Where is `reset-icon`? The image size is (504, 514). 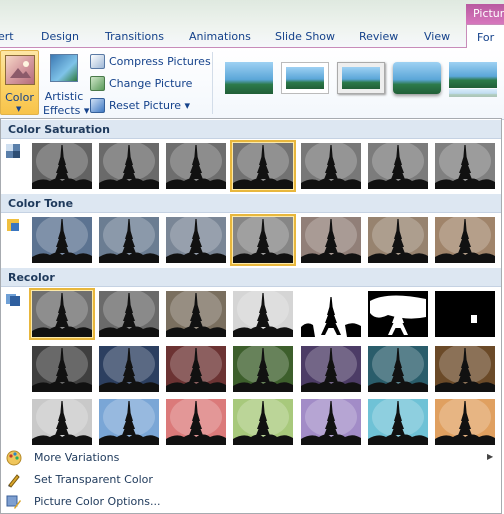 reset-icon is located at coordinates (97, 105).